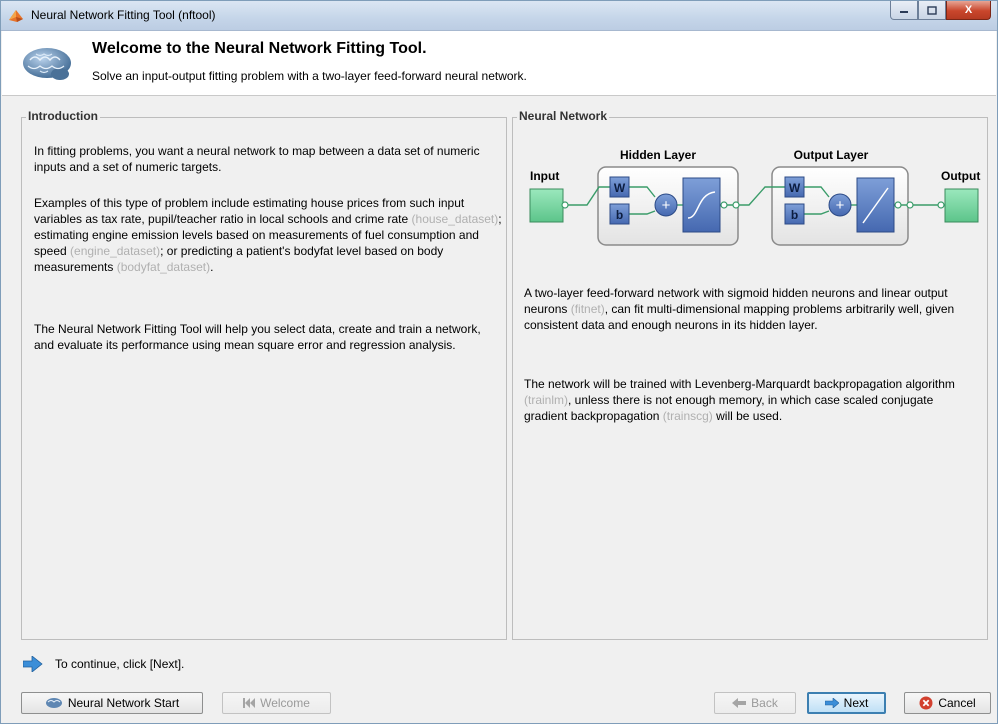 This screenshot has height=724, width=998. I want to click on trainscg-link: (trainscg), so click(688, 416).